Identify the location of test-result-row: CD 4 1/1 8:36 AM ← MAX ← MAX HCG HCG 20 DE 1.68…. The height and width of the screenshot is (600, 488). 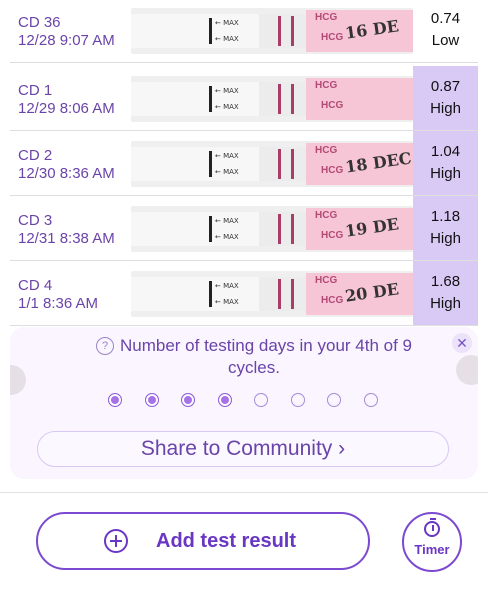
(244, 293).